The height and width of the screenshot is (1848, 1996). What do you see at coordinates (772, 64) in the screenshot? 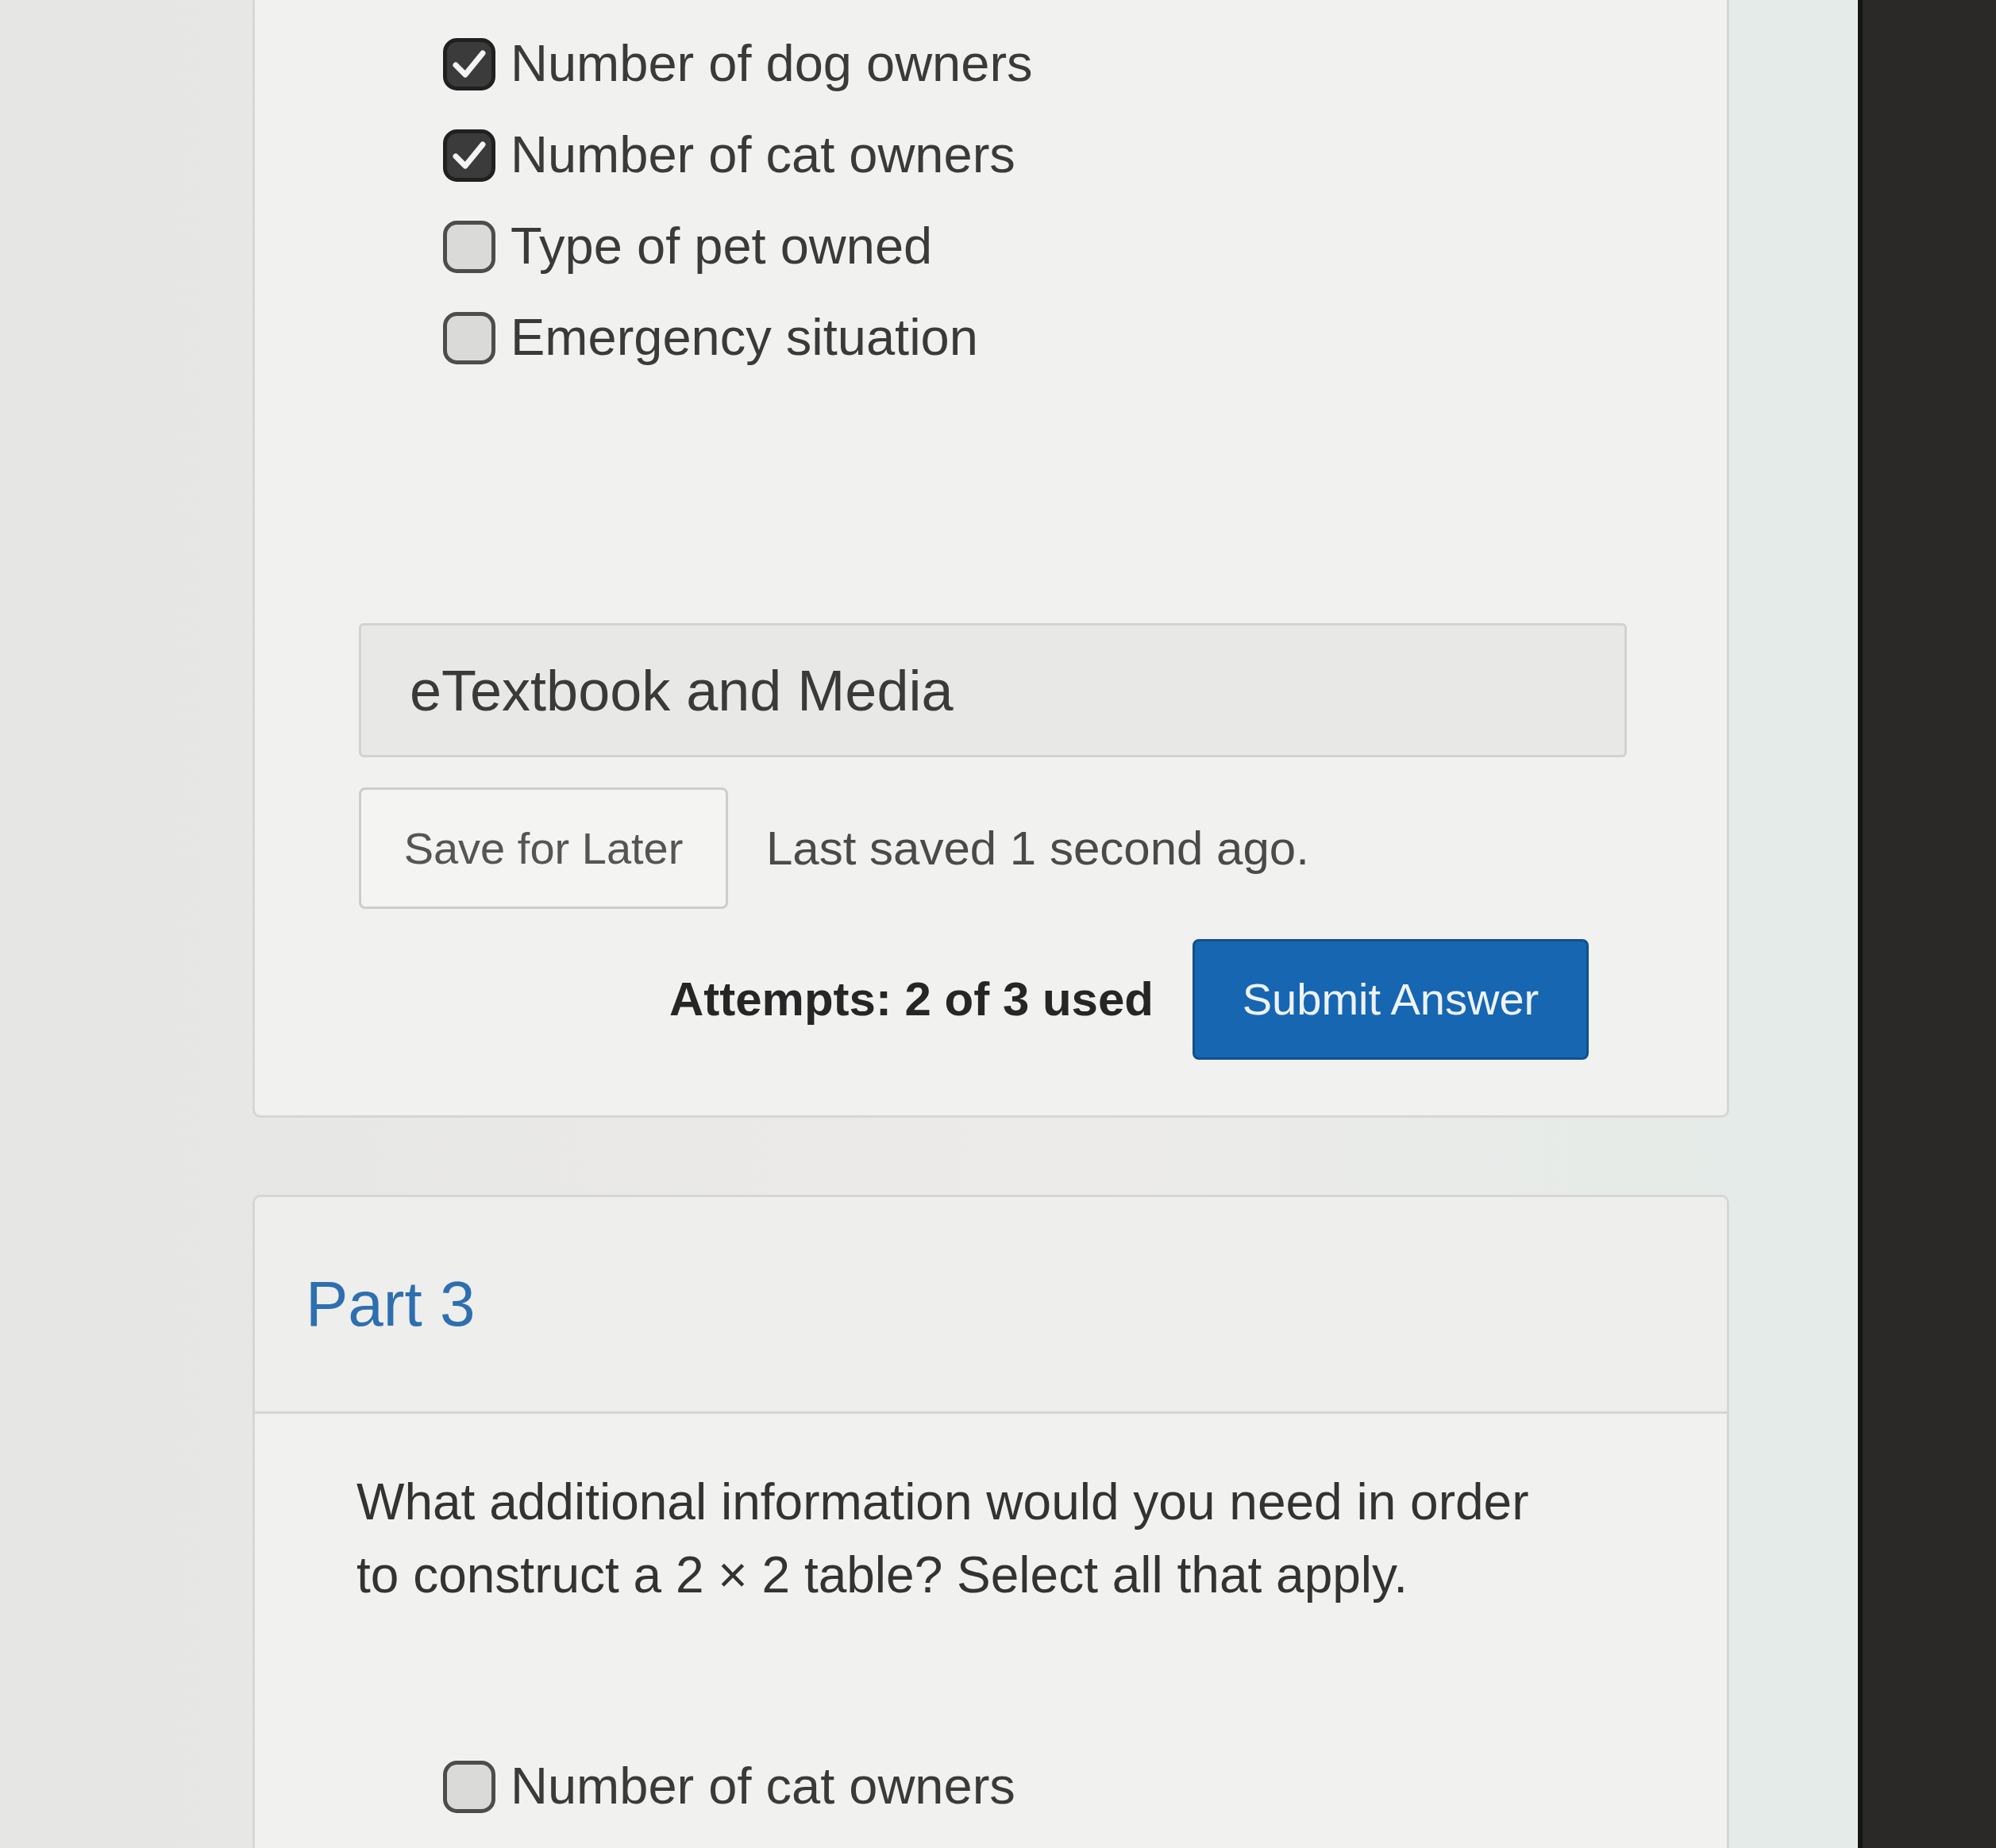
I see `option-label: Number of dog owners` at bounding box center [772, 64].